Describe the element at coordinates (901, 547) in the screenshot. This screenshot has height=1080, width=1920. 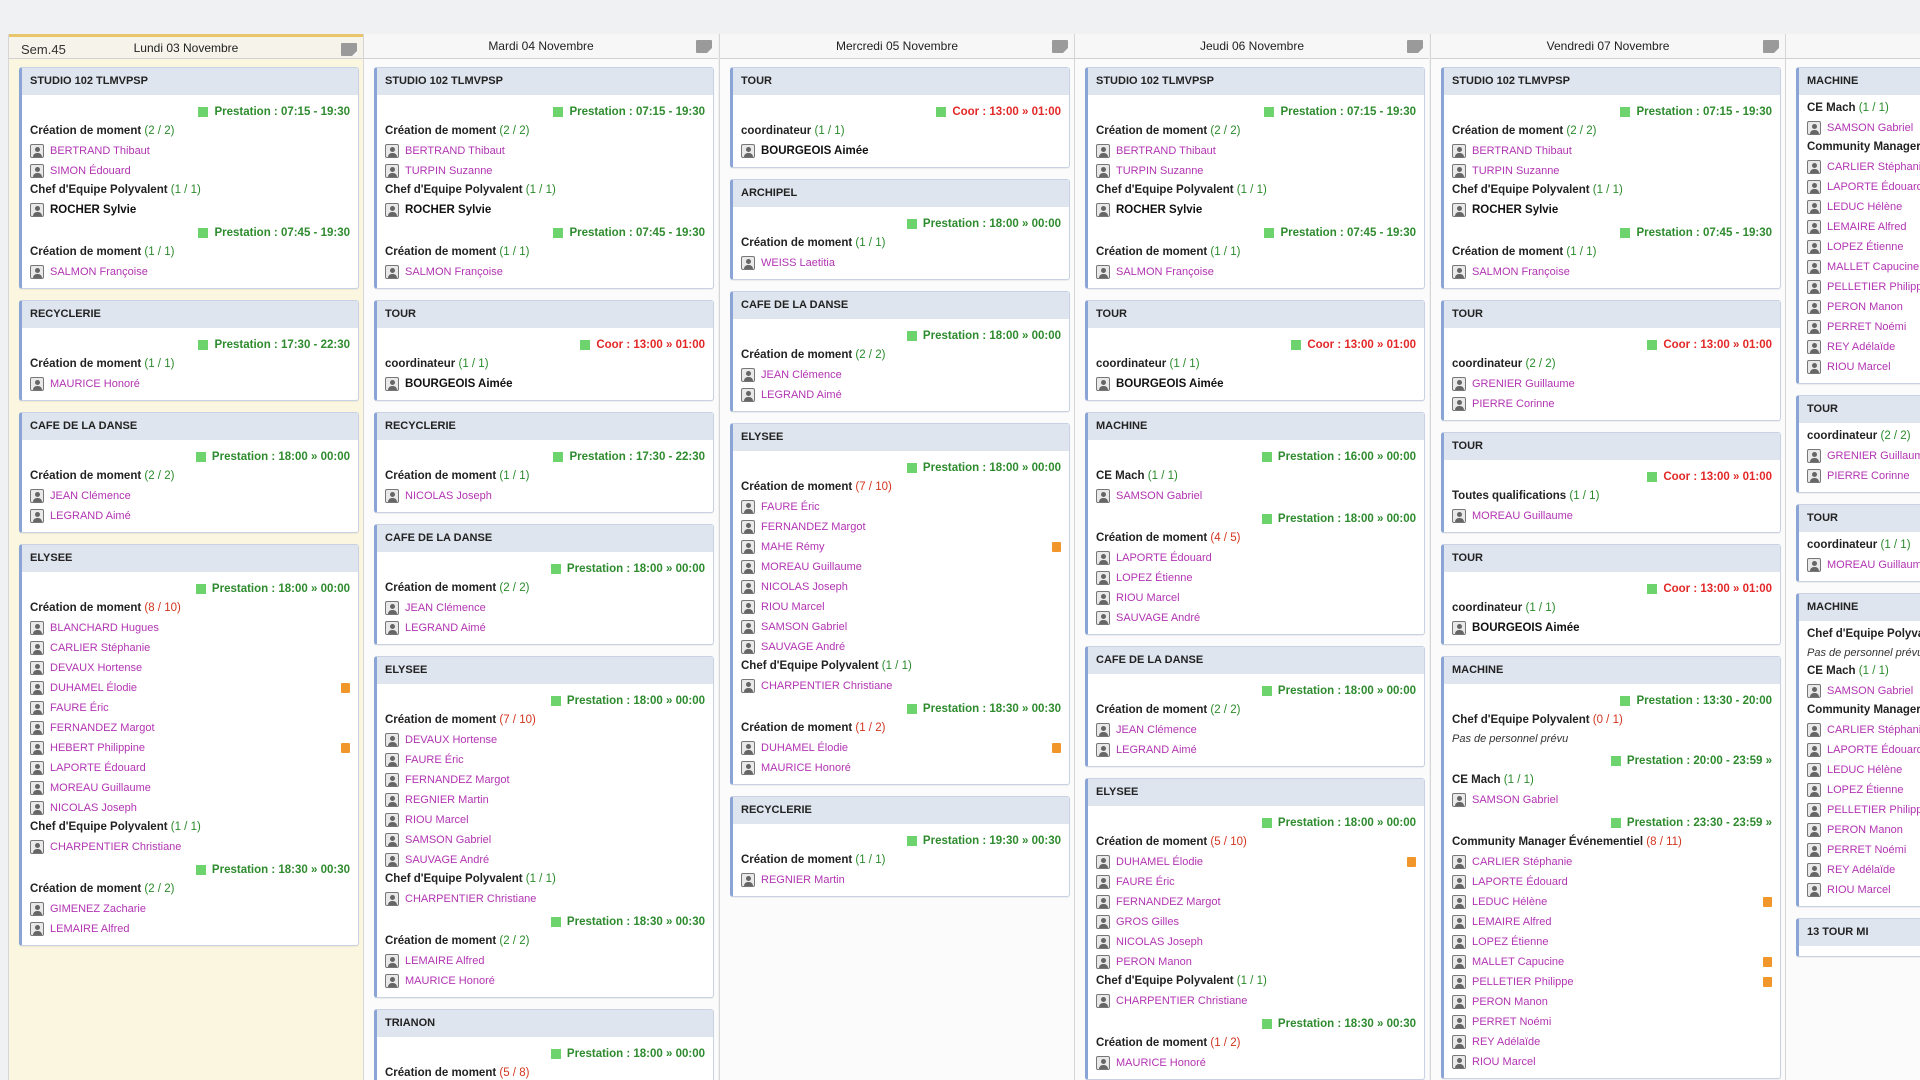
I see `staff-member: MAHE Rémy` at that location.